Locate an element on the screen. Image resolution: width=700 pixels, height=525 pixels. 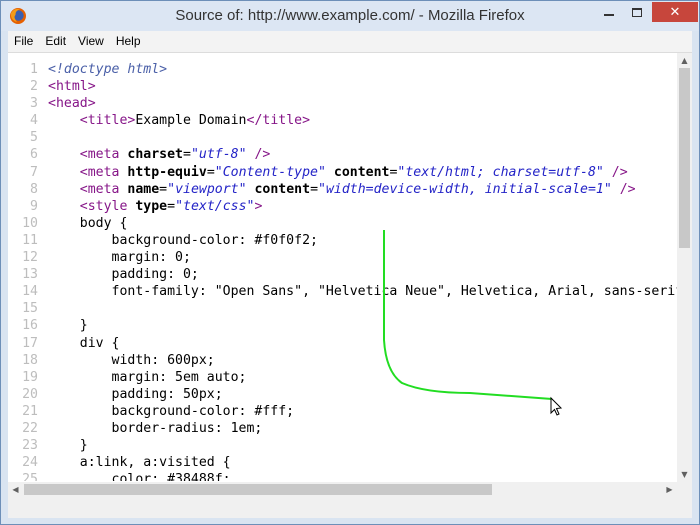
code-token: "viewport" is located at coordinates (207, 189).